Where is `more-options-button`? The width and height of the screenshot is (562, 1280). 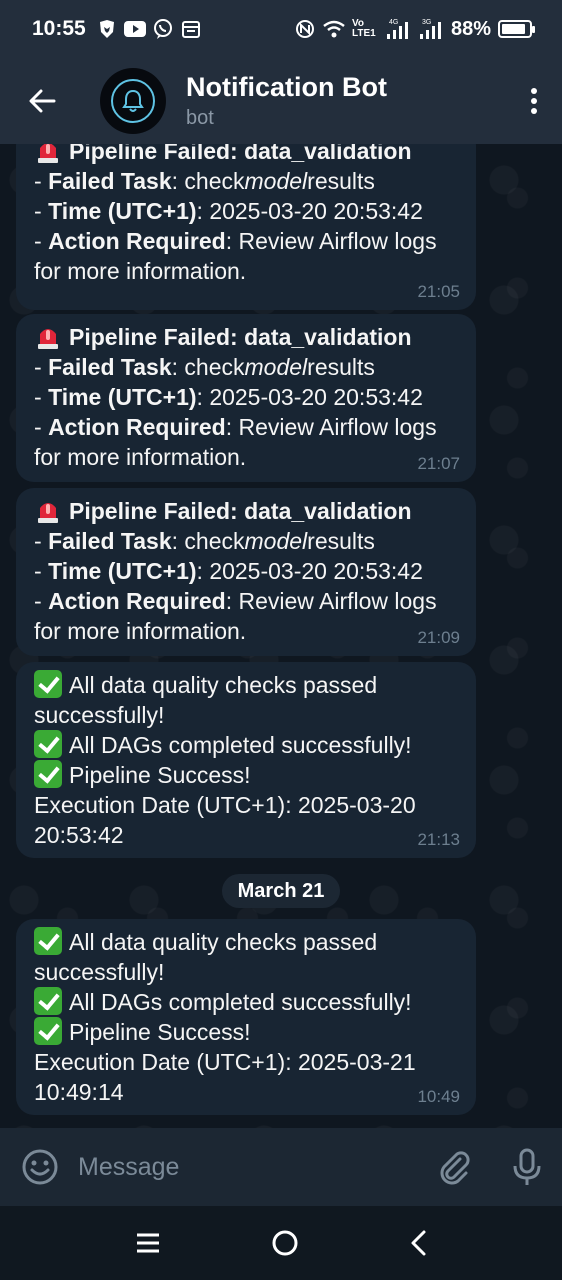 more-options-button is located at coordinates (534, 101).